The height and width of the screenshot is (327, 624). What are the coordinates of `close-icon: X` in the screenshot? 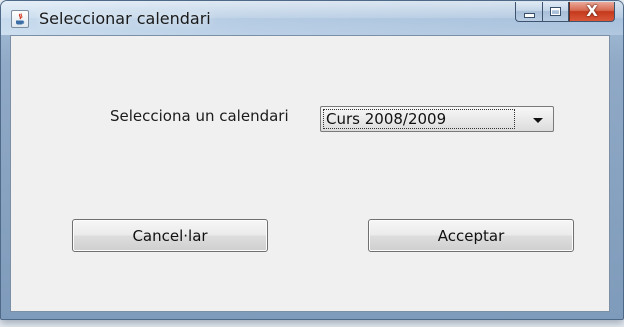 It's located at (592, 11).